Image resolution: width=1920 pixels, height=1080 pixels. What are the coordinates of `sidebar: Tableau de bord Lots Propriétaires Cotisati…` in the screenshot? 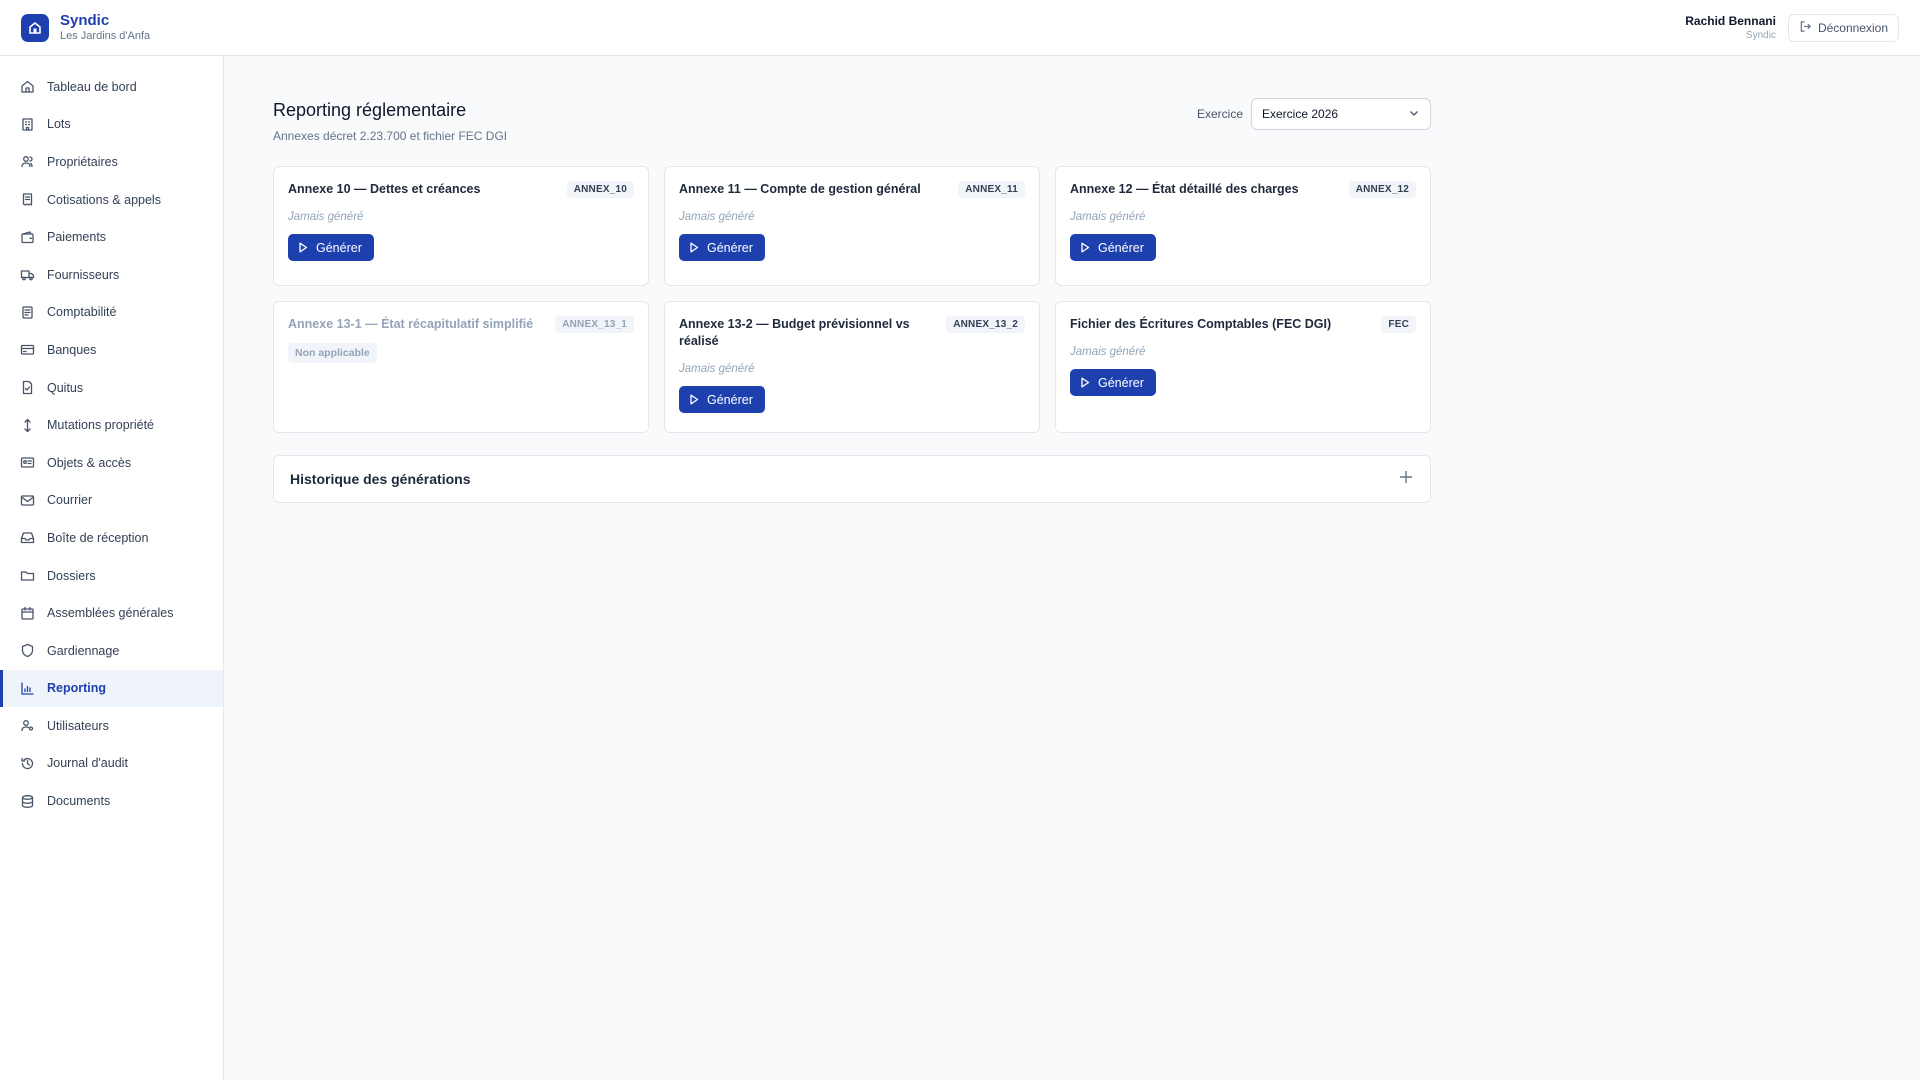 It's located at (112, 568).